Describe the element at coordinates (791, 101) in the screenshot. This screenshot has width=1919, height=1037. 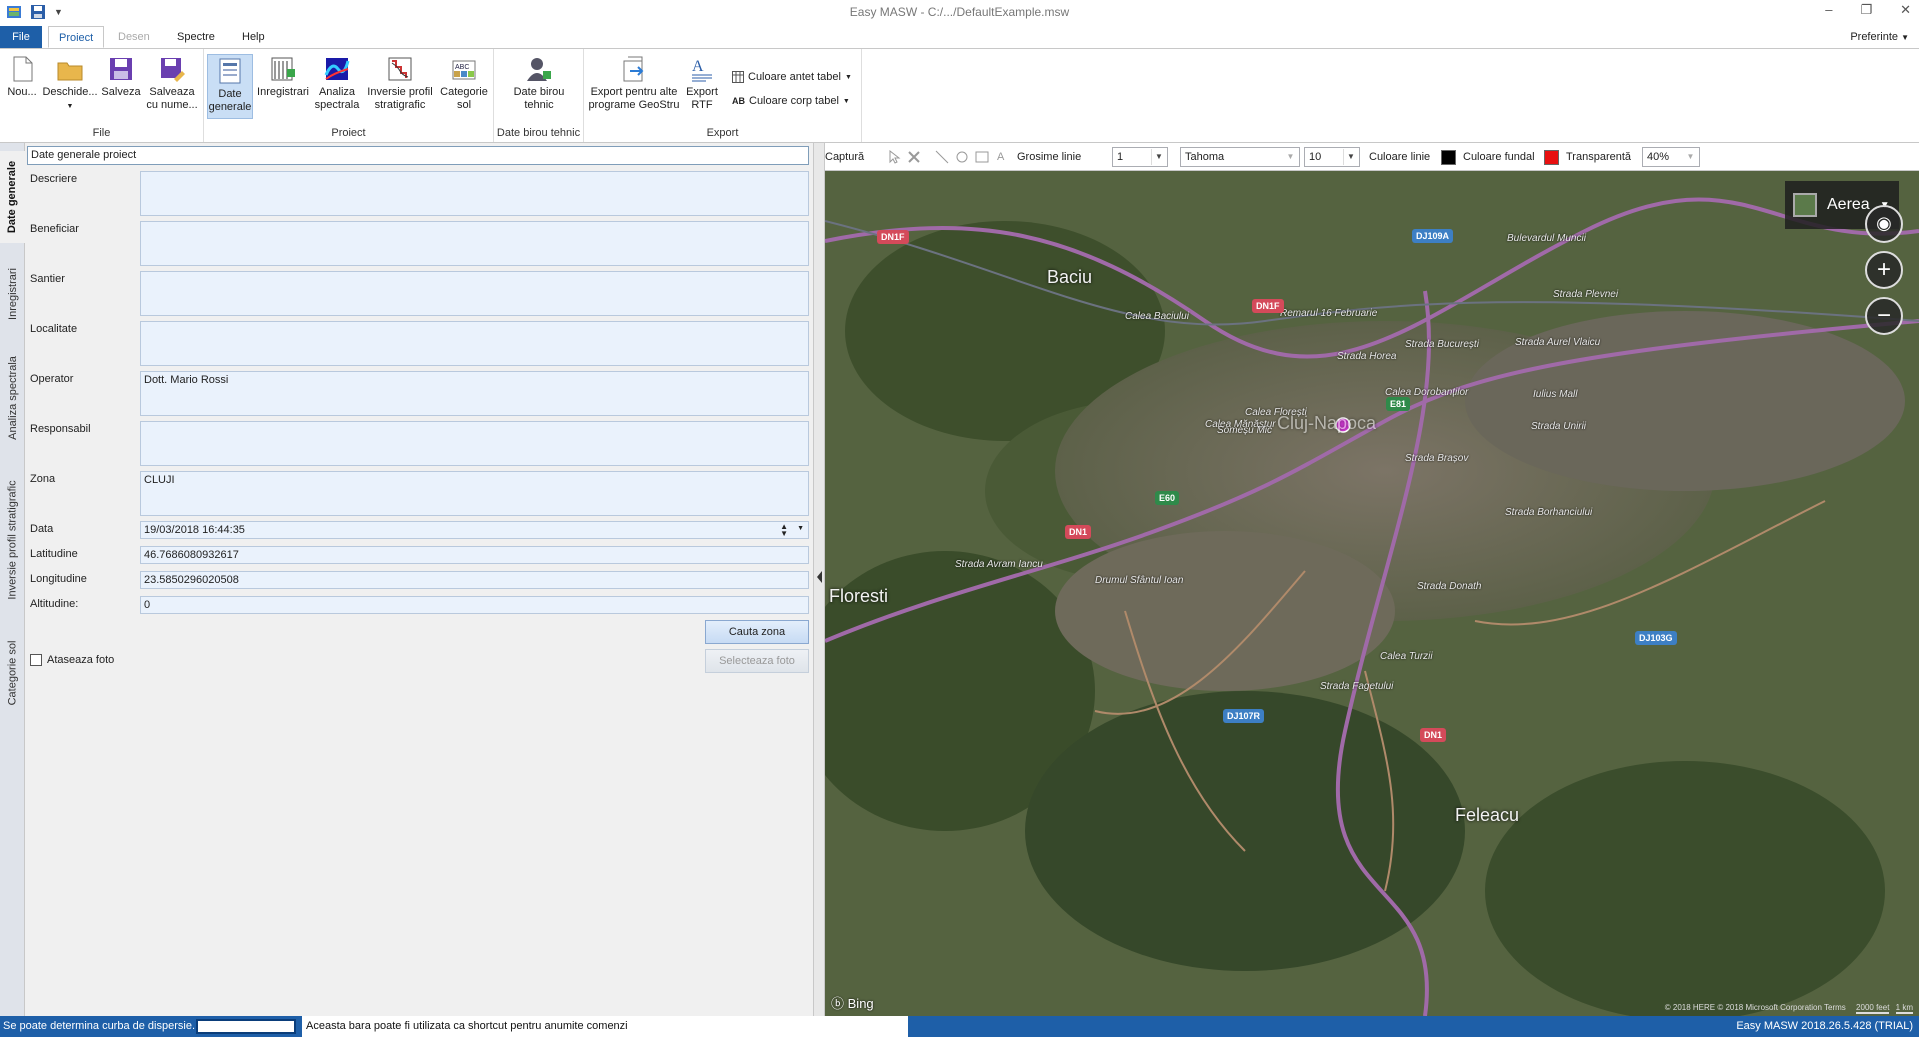
I see `table-body-color-button: AB Culoare corp tabel ▼` at that location.